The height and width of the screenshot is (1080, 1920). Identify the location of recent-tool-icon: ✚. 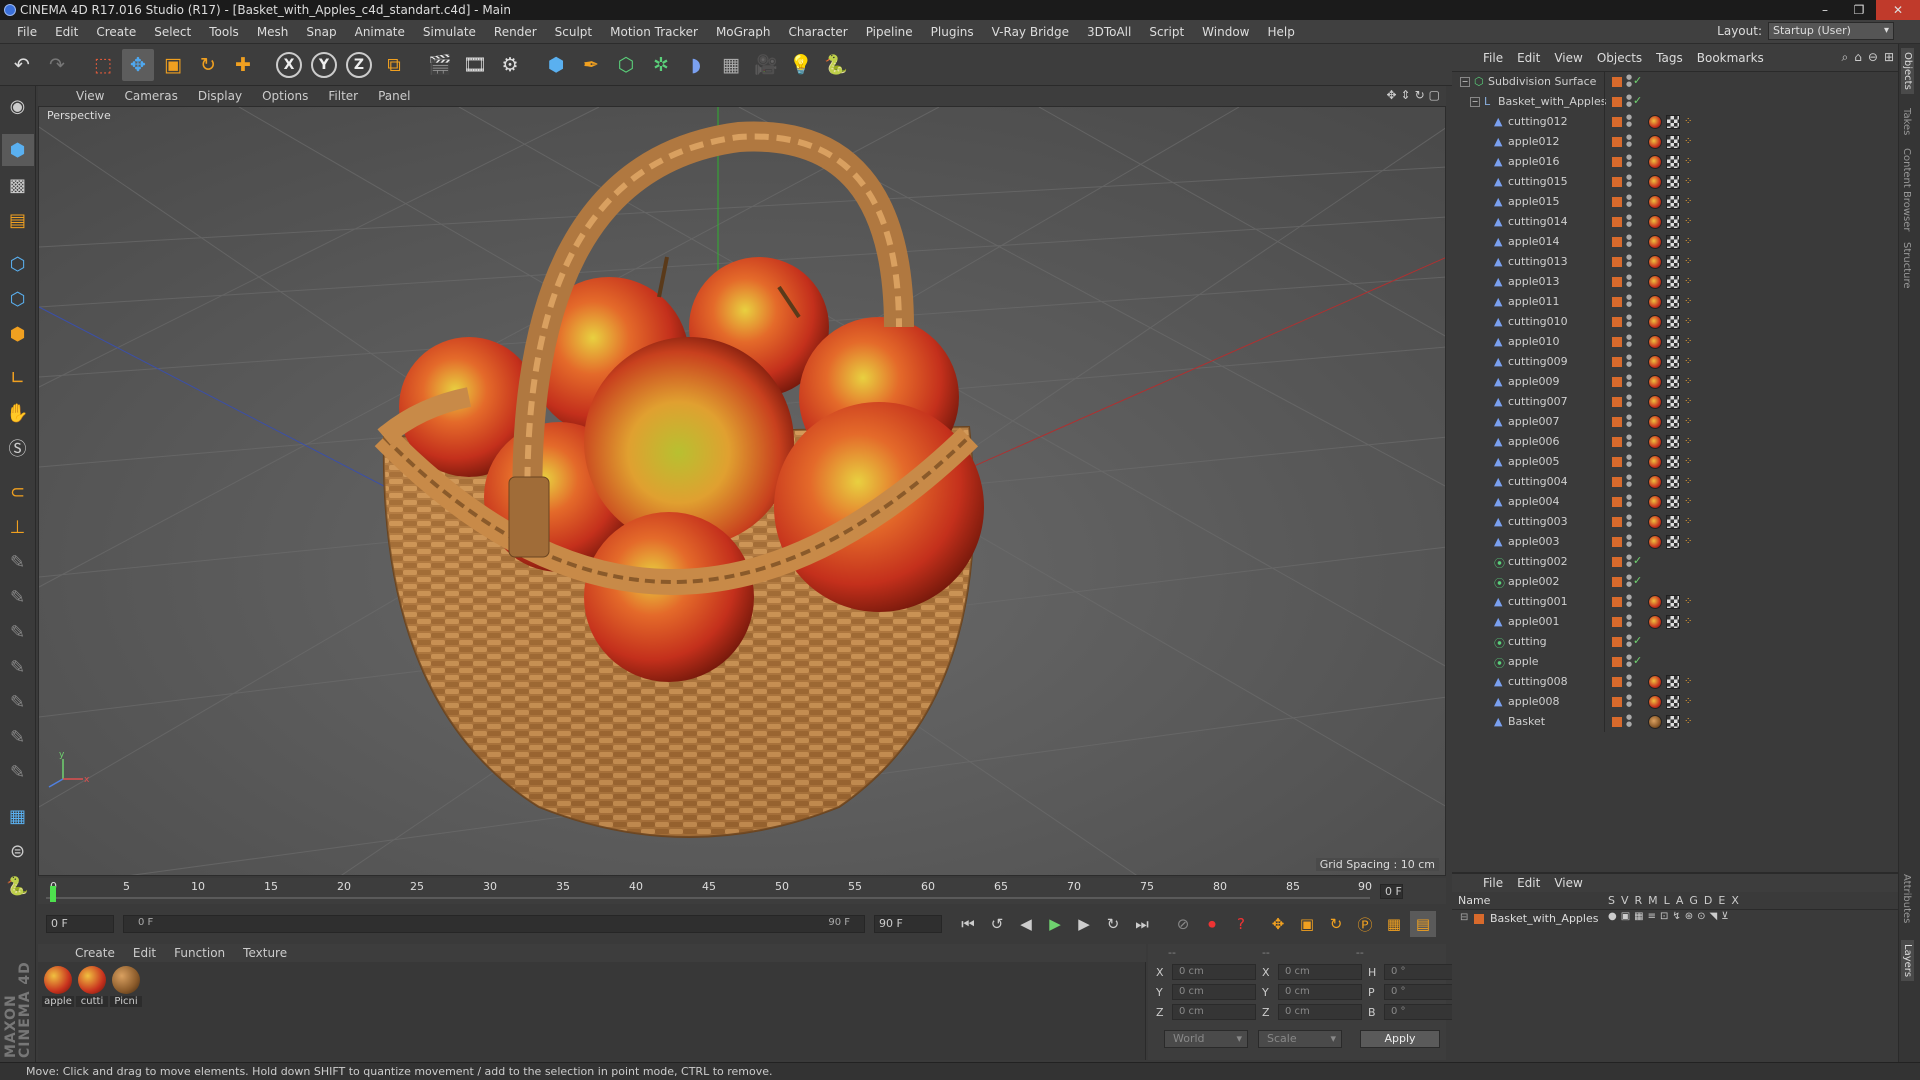
(243, 65).